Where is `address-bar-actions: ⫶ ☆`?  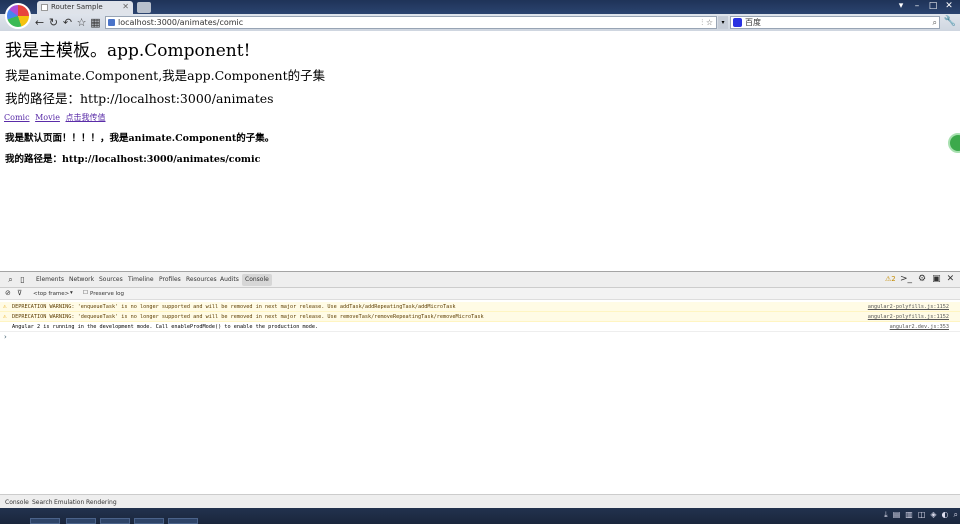 address-bar-actions: ⫶ ☆ is located at coordinates (707, 22).